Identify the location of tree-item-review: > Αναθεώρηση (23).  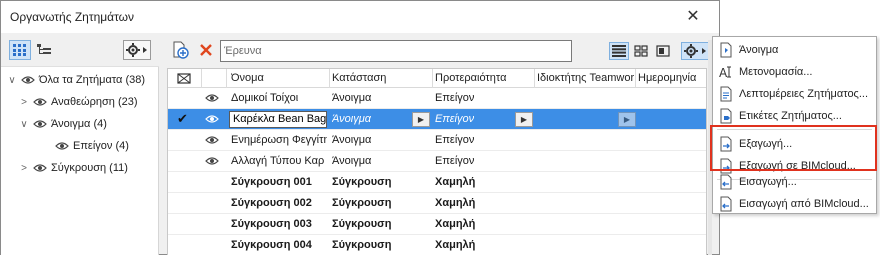
(80, 102).